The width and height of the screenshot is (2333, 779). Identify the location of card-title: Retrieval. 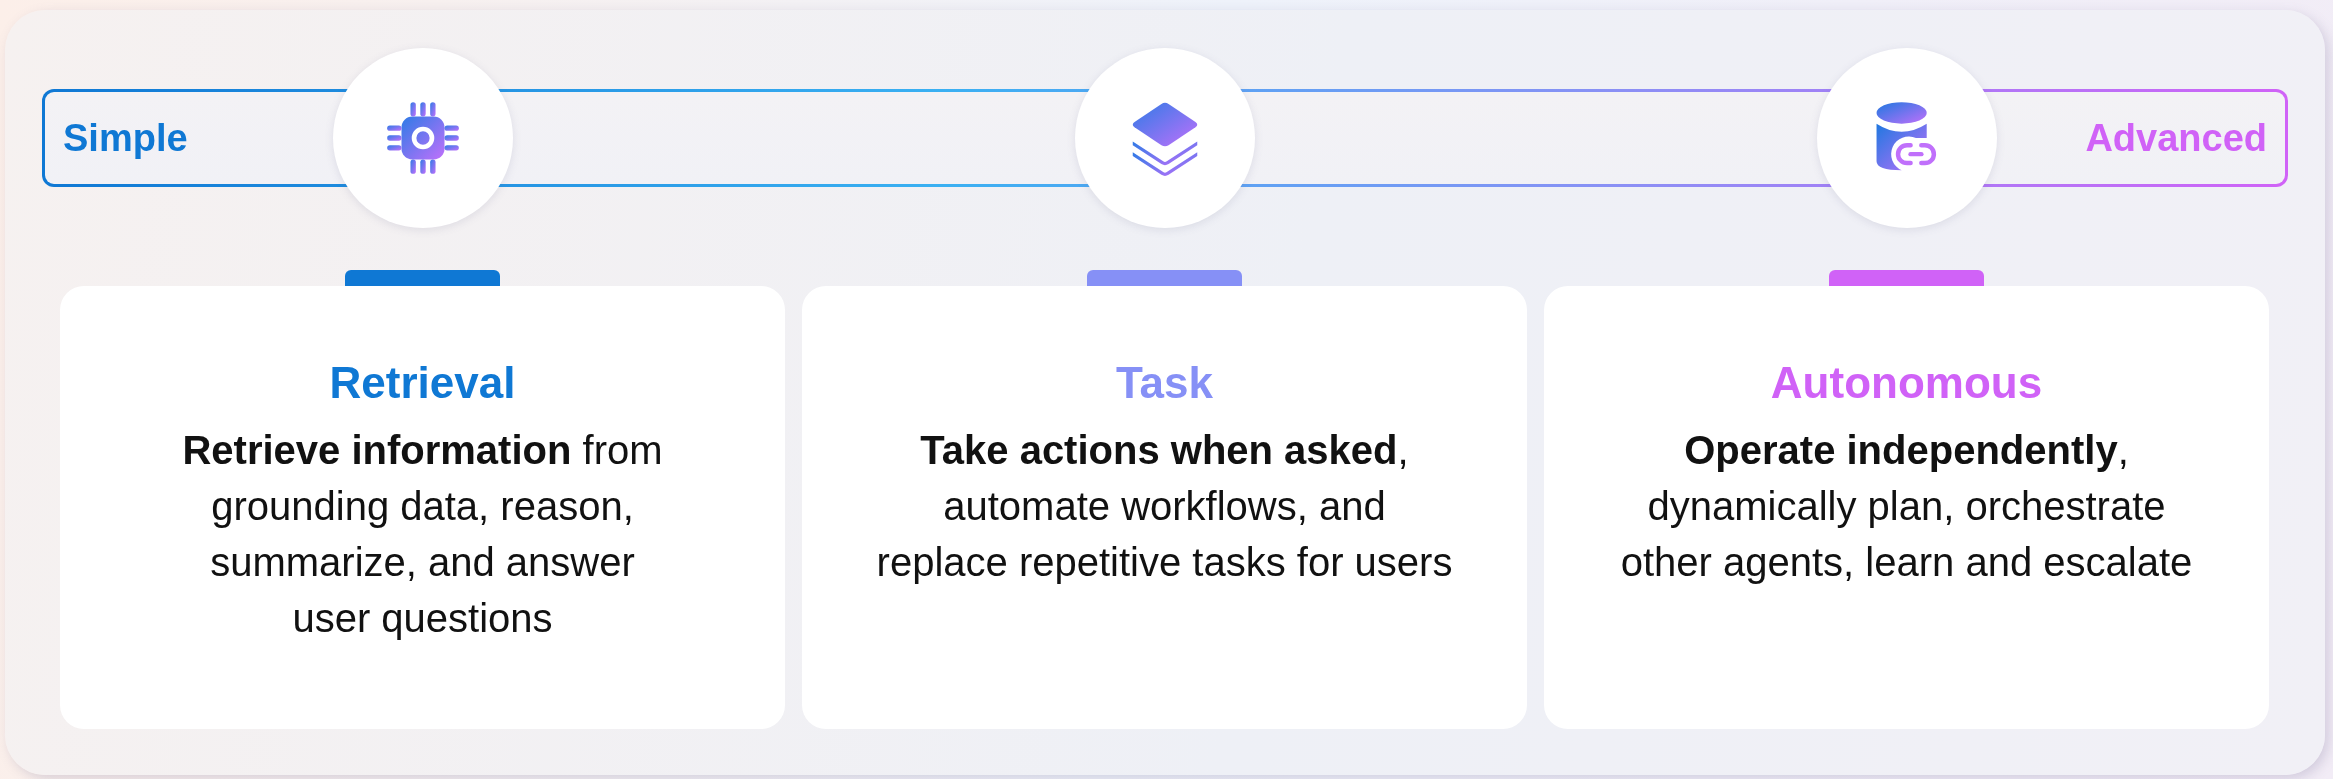
(422, 383).